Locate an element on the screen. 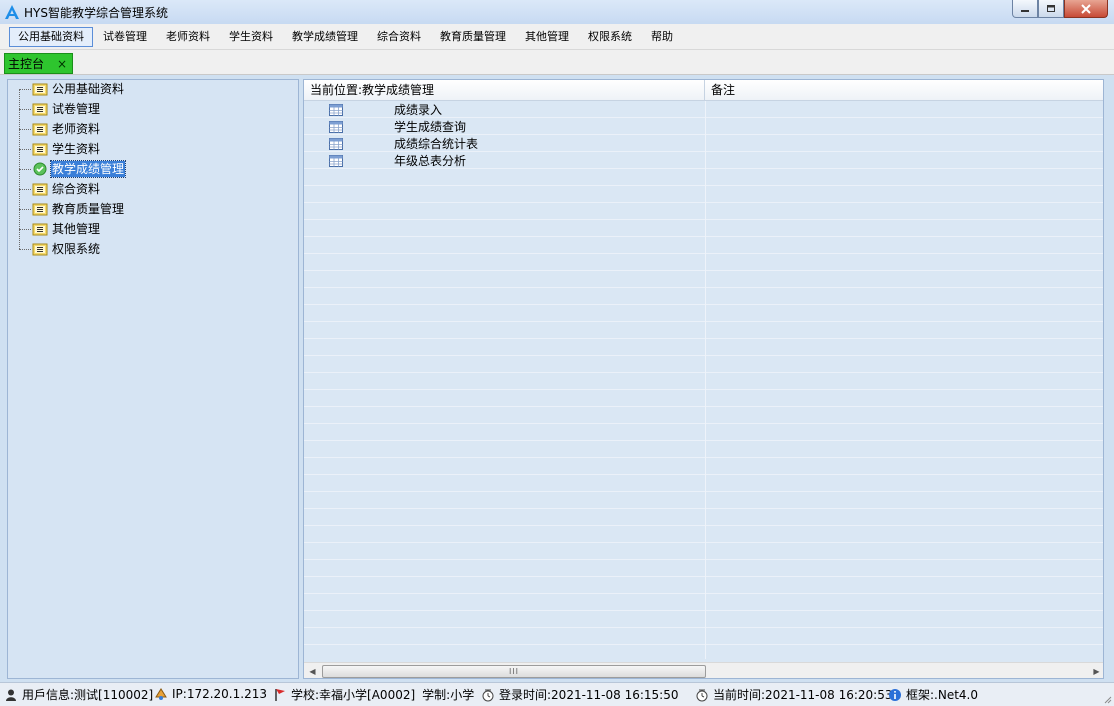 This screenshot has width=1114, height=706. app-logo-icon is located at coordinates (12, 12).